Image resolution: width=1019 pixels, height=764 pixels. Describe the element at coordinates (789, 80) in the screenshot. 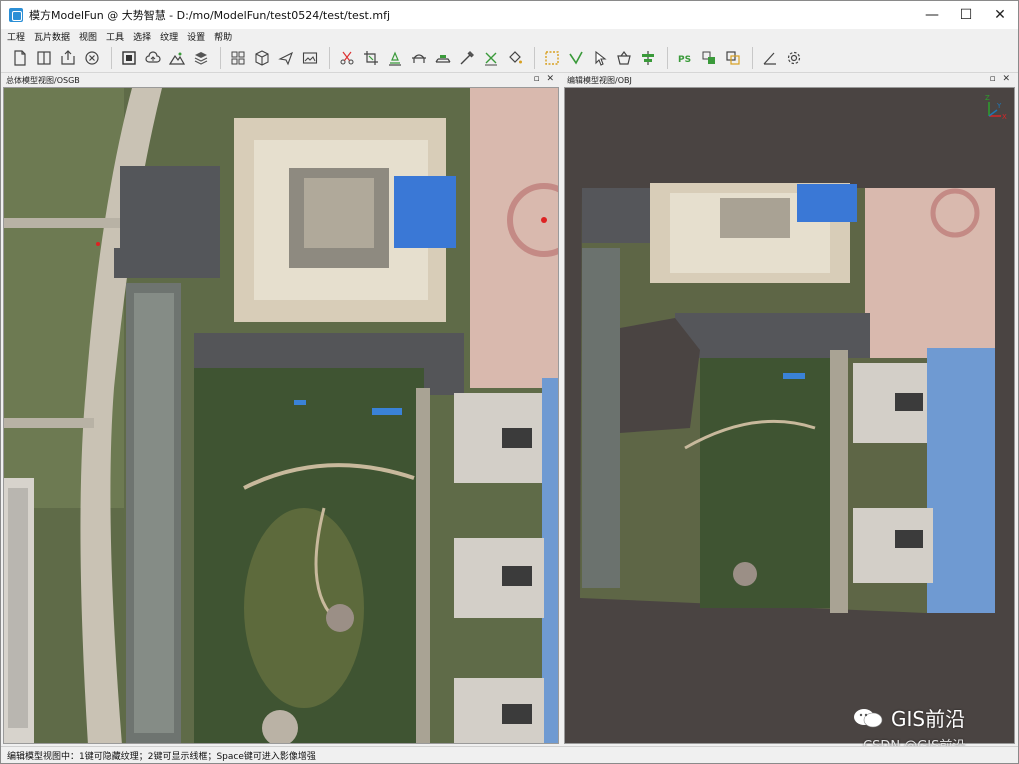

I see `right-panel-header: 编辑模型视图/OBJ ▫ ✕` at that location.